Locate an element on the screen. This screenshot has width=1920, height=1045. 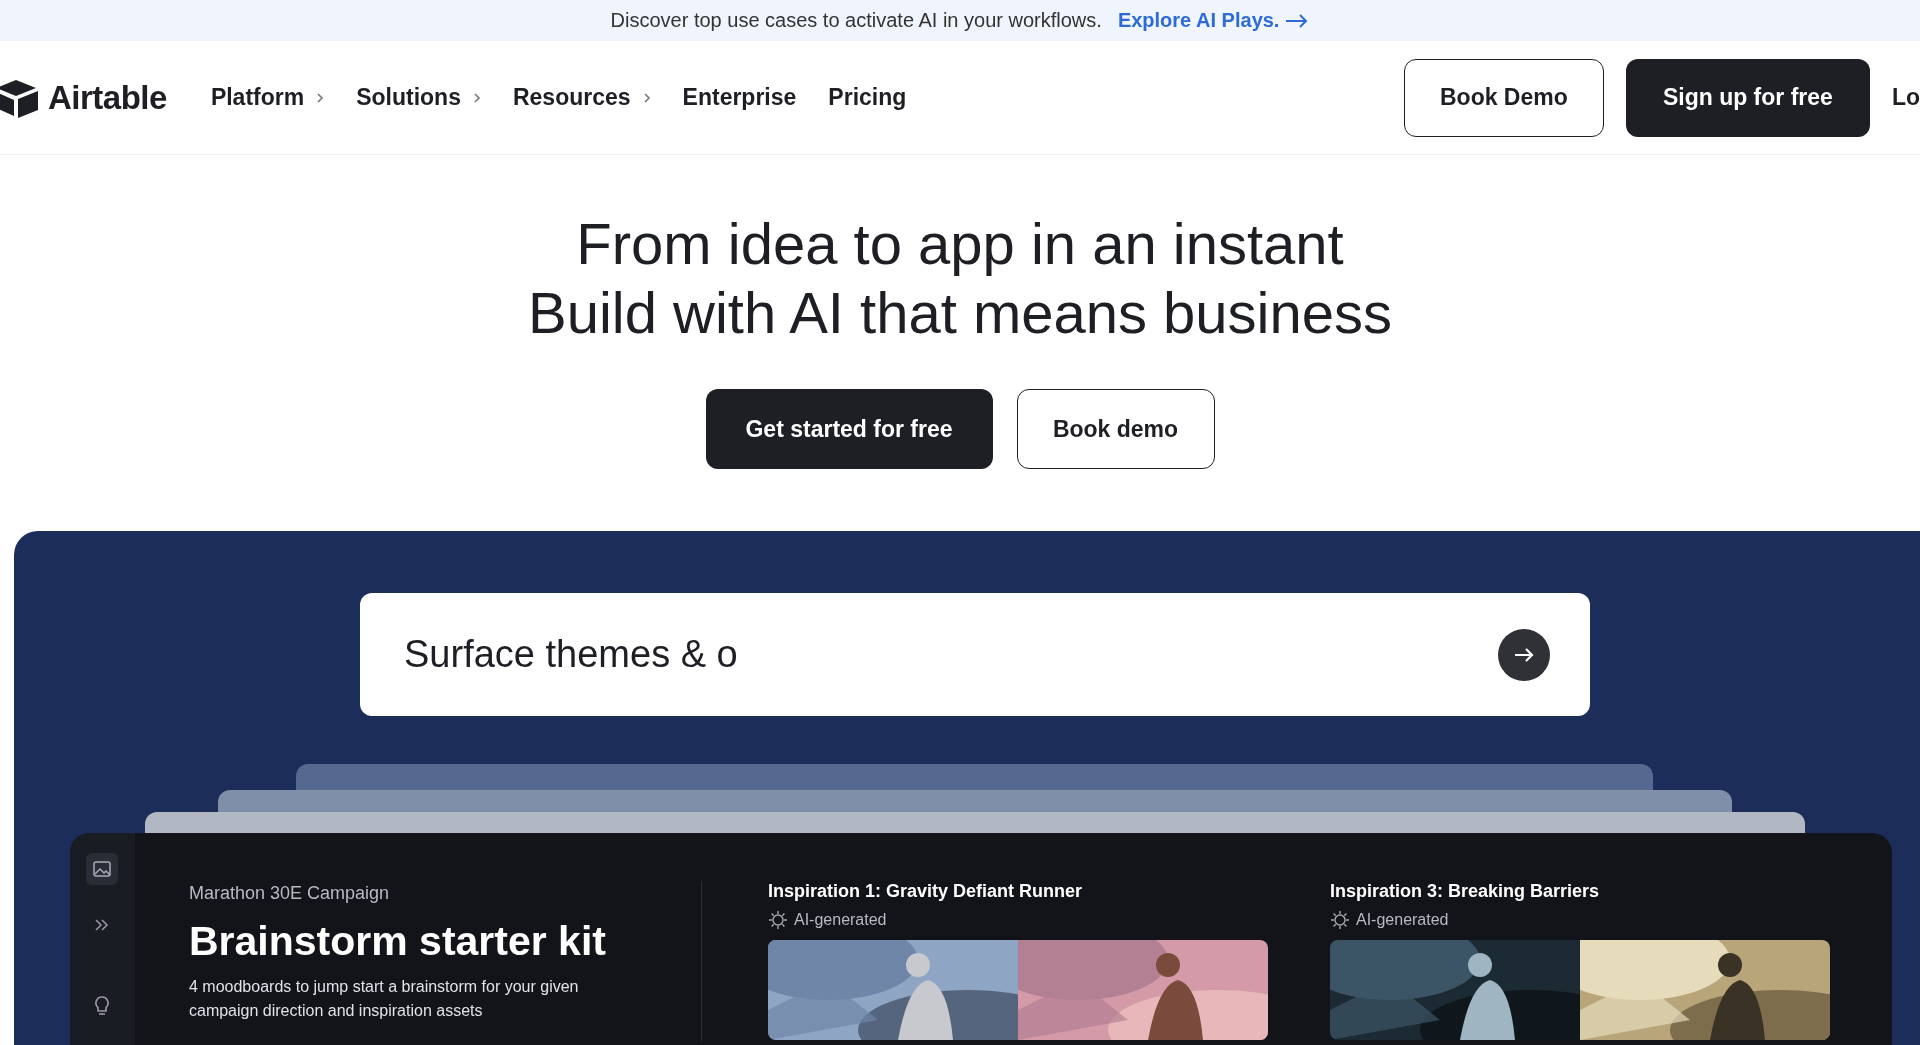
sign-up-button: Sign up for free is located at coordinates (1747, 97).